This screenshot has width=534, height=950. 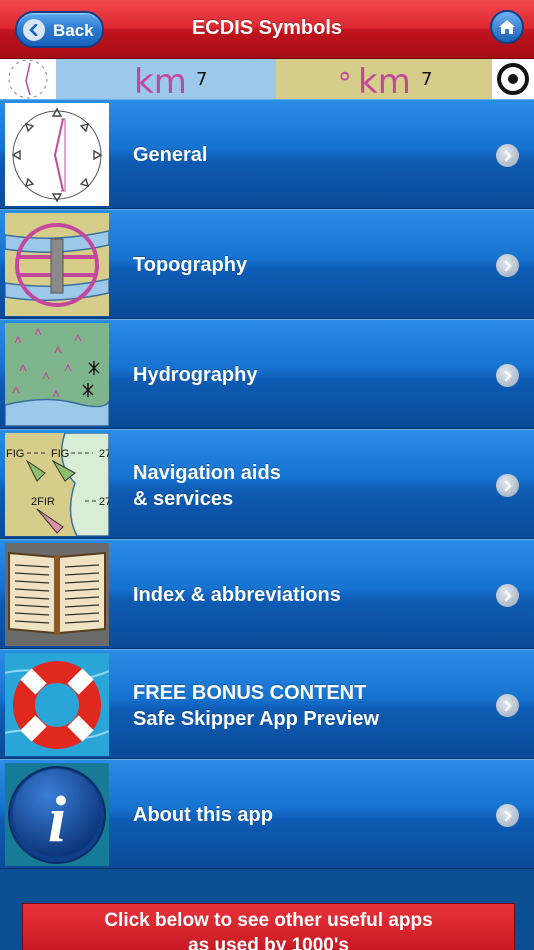 I want to click on list-item-hydrography: Hydrography, so click(x=267, y=374).